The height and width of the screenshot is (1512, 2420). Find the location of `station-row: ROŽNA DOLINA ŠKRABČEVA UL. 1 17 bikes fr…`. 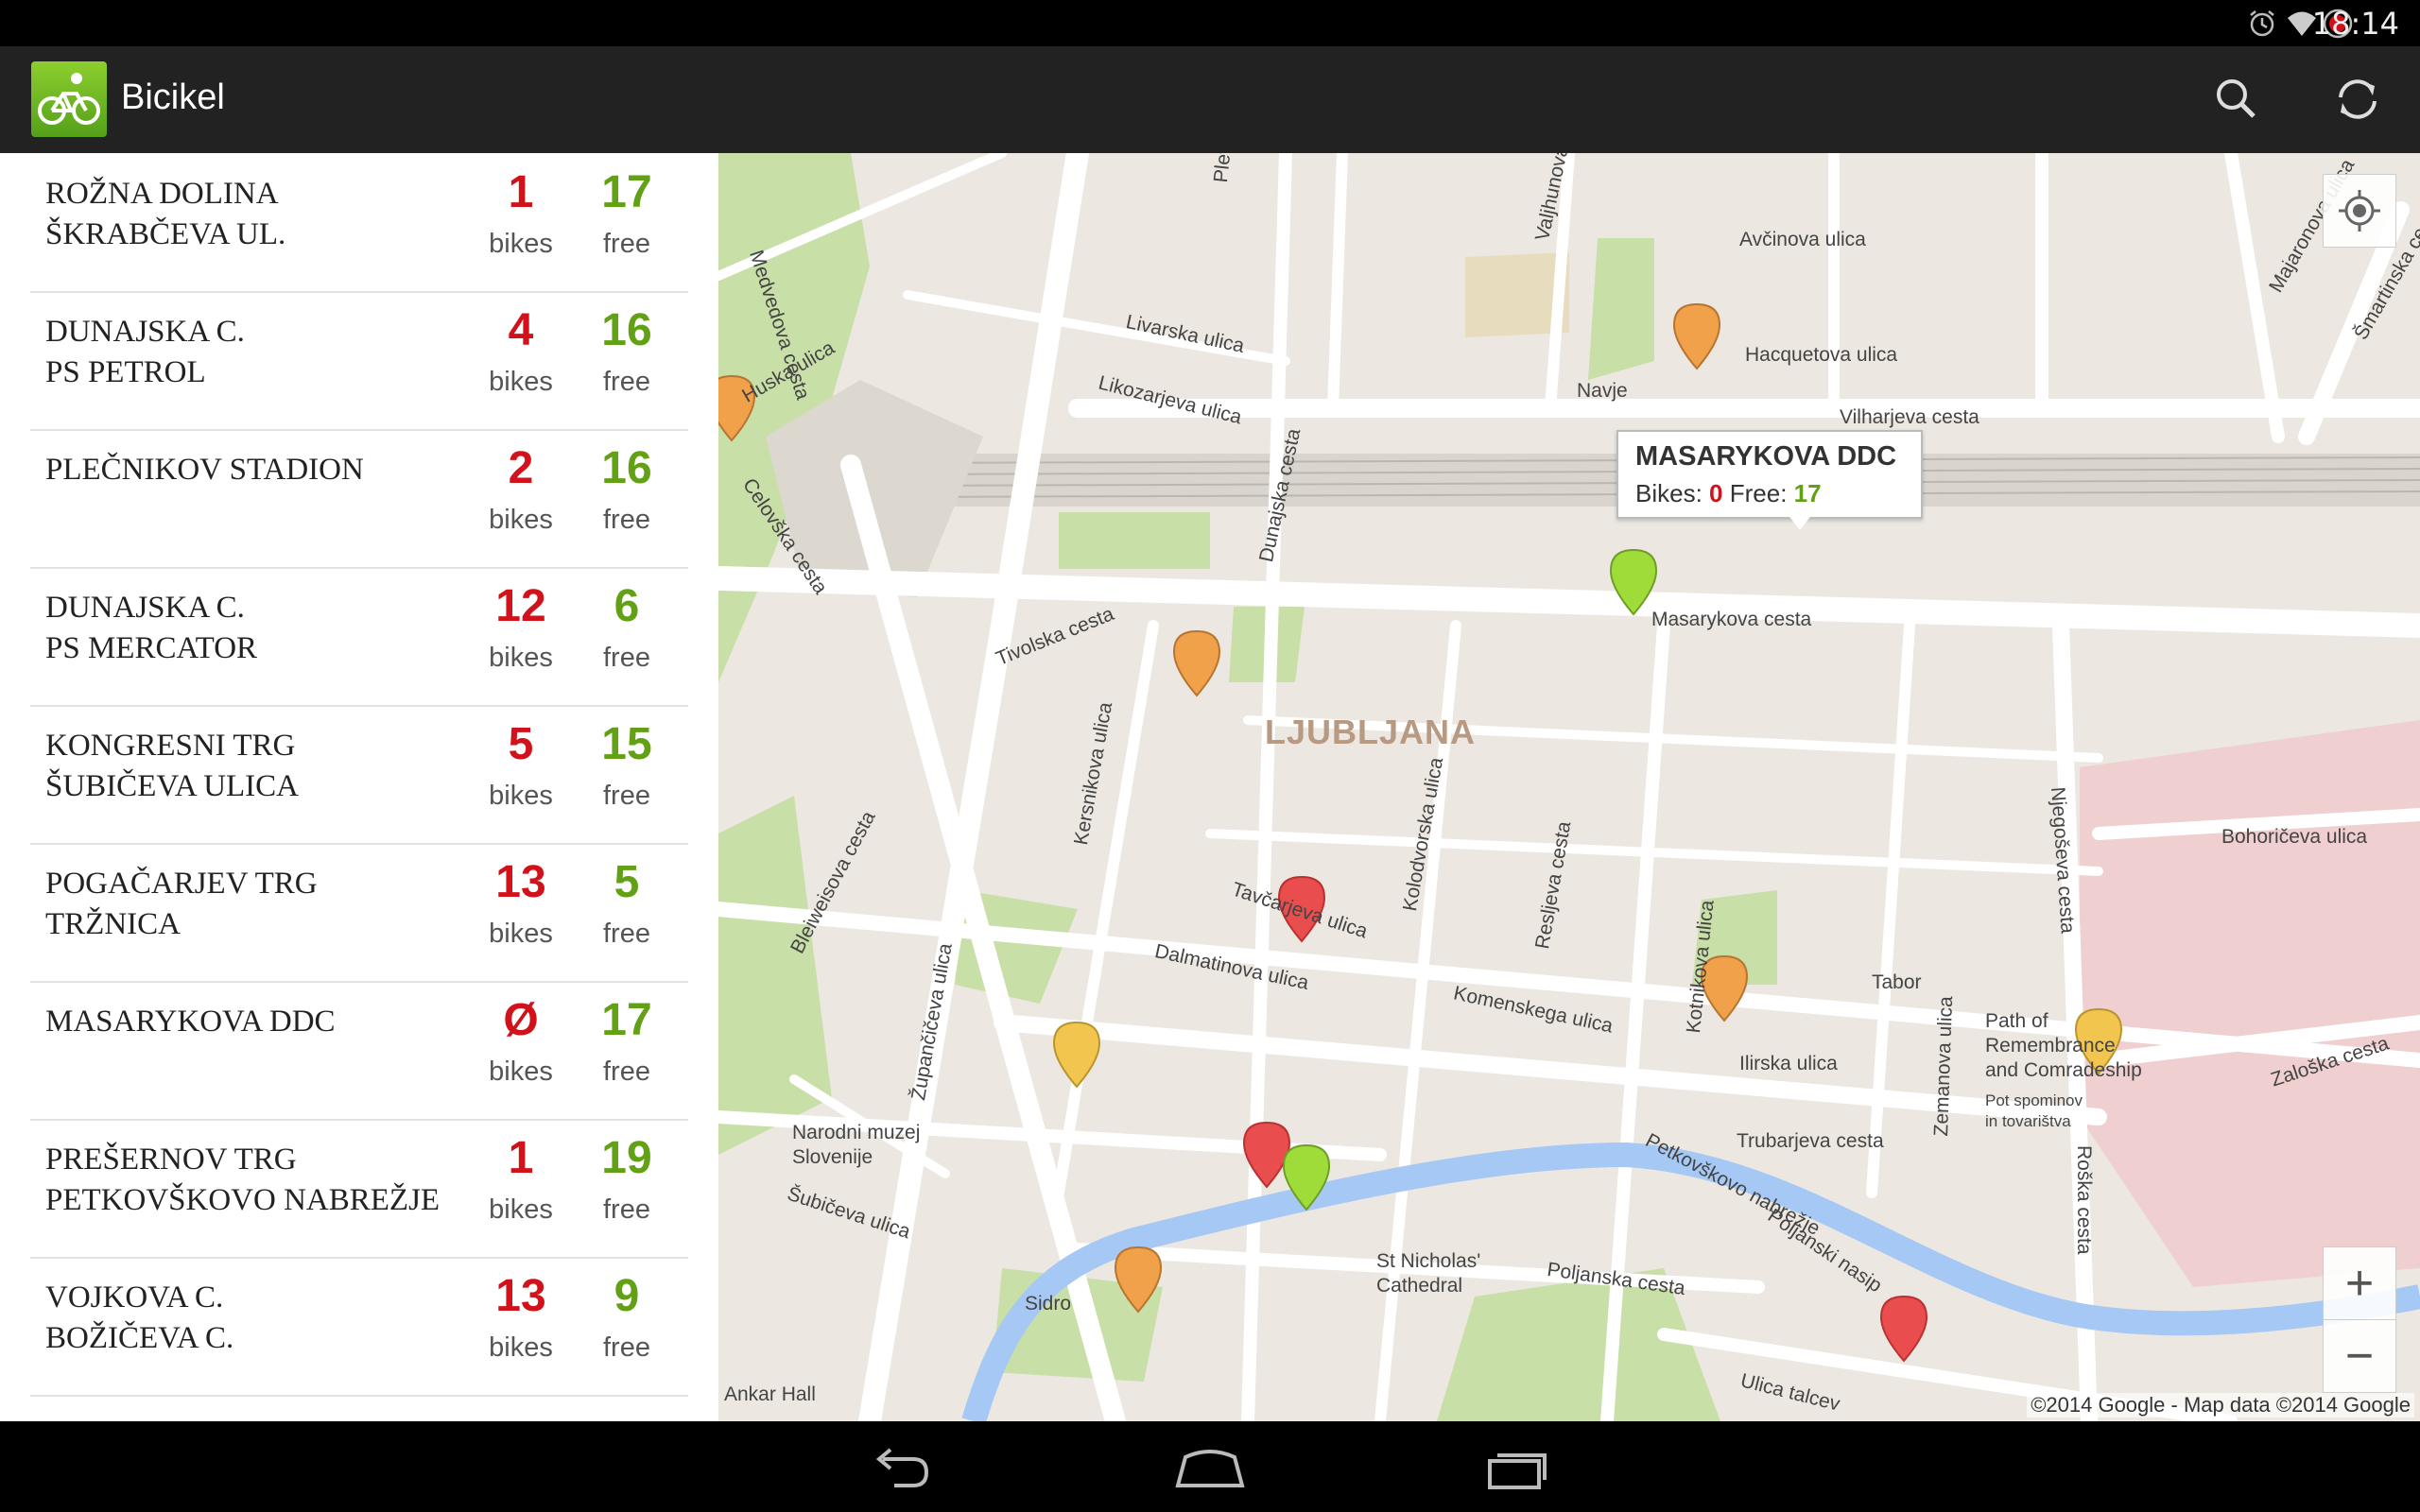

station-row: ROŽNA DOLINA ŠKRABČEVA UL. 1 17 bikes fr… is located at coordinates (359, 223).